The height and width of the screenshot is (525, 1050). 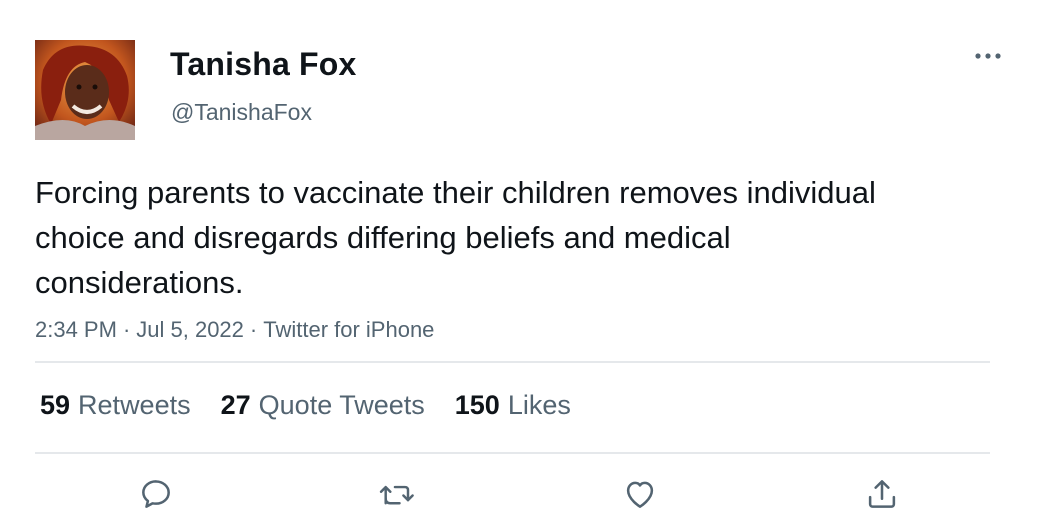 I want to click on retweets-stat: 59 Retweets, so click(x=115, y=405).